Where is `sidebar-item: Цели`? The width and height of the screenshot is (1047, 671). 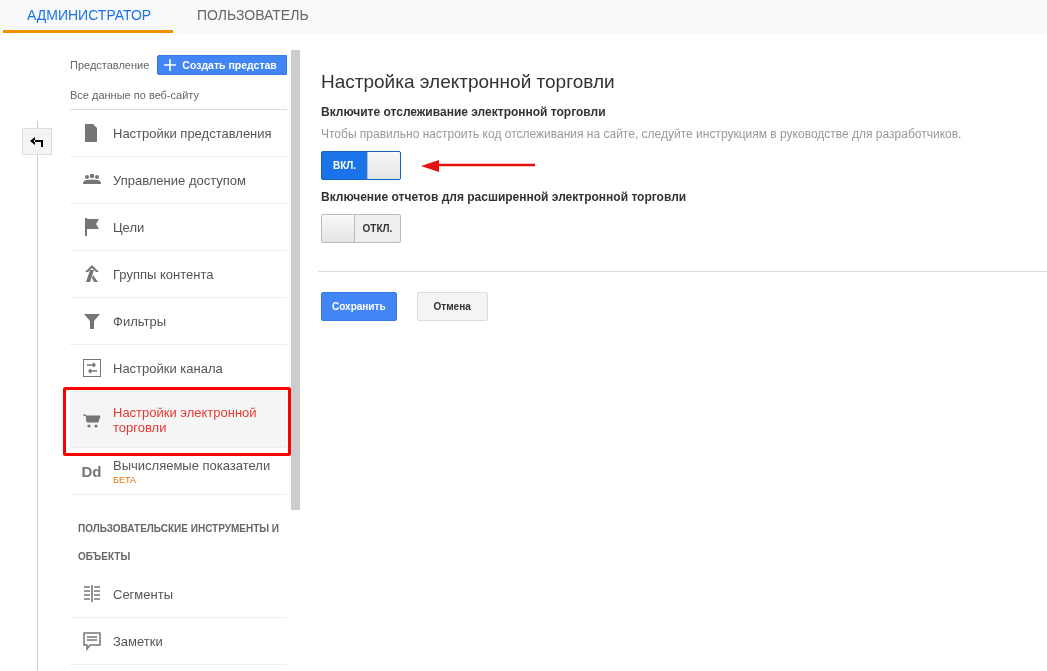 sidebar-item: Цели is located at coordinates (178, 227).